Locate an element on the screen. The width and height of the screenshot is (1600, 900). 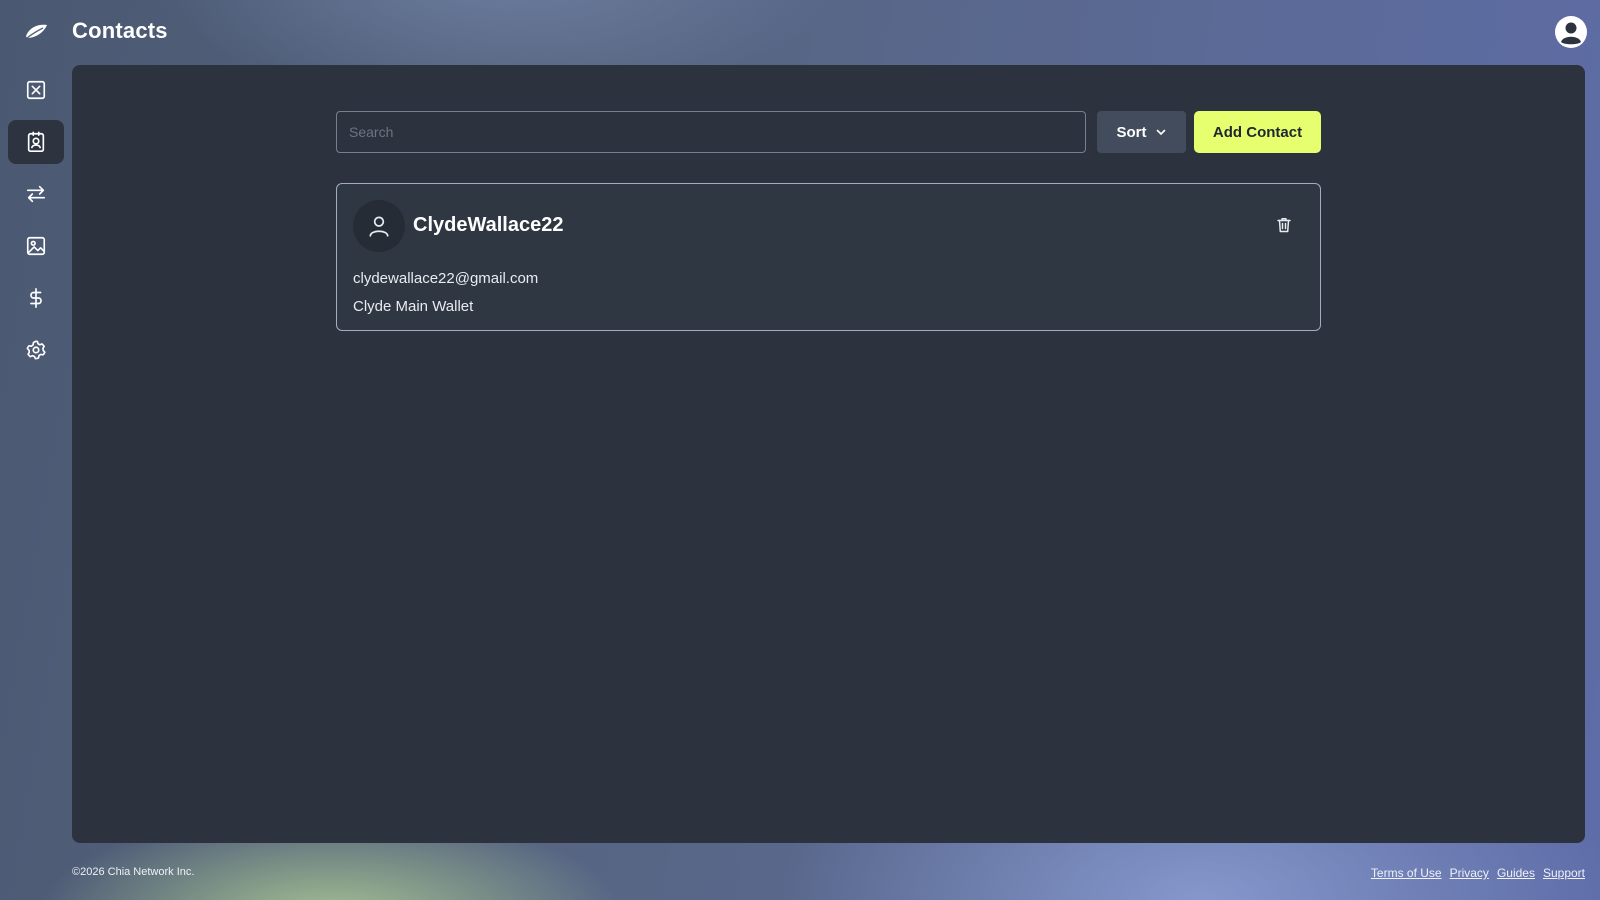
sidebar-item-transactions is located at coordinates (36, 194).